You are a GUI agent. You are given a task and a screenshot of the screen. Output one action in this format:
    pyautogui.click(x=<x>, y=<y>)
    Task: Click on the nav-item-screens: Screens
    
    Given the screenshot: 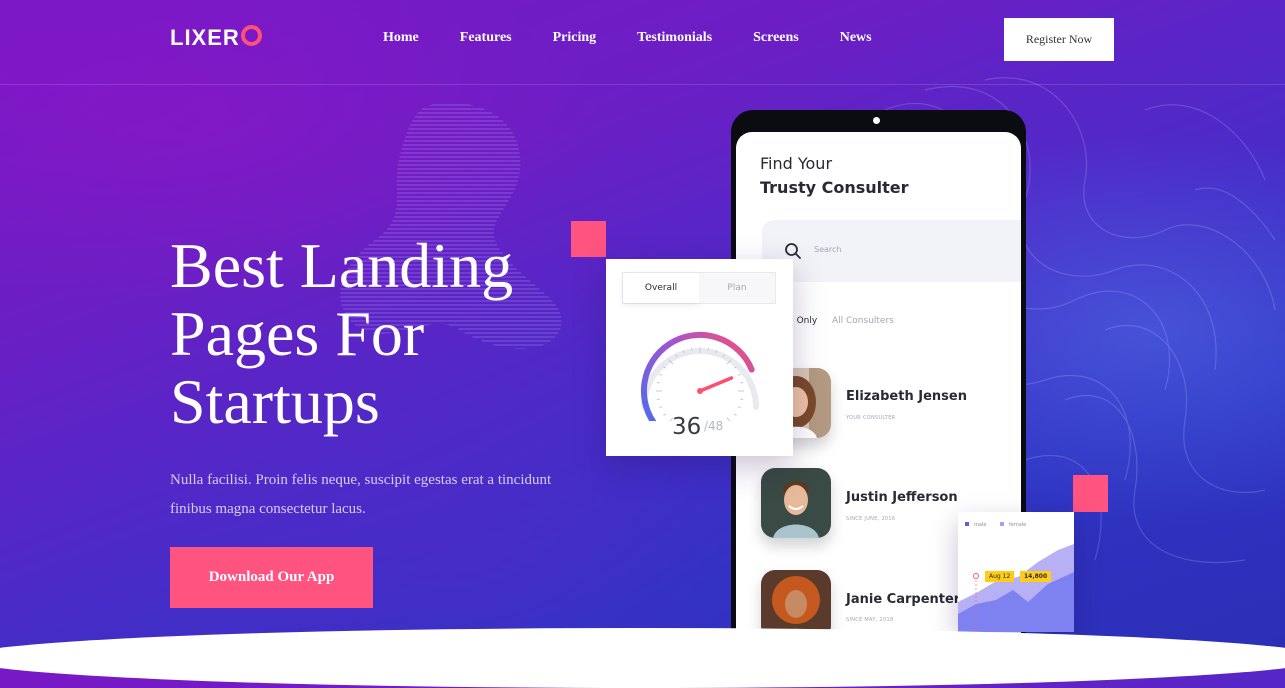 What is the action you would take?
    pyautogui.click(x=776, y=38)
    